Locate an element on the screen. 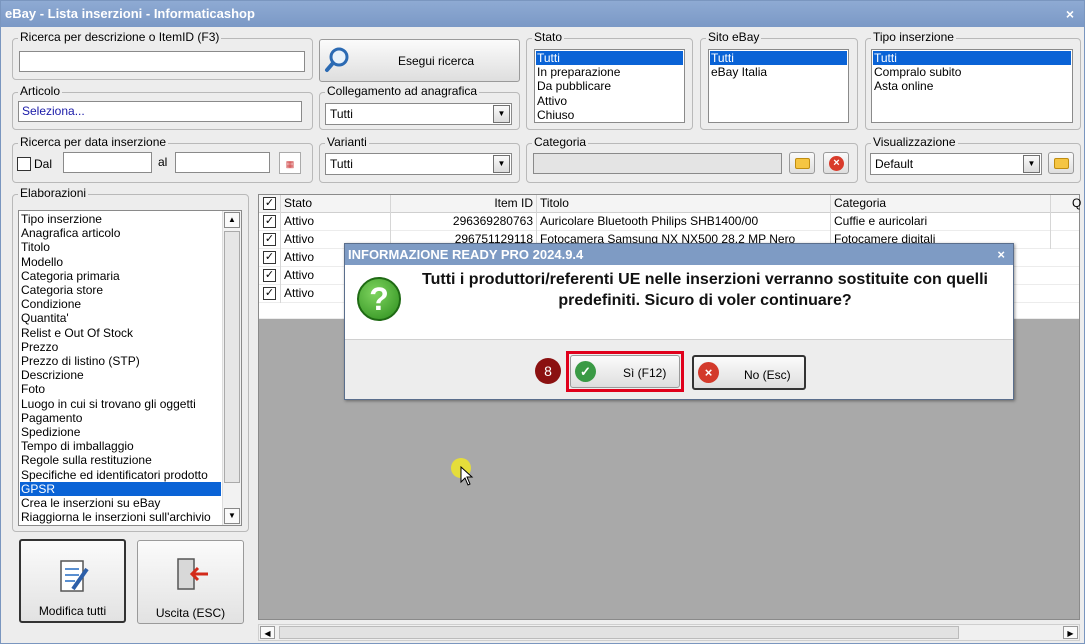 The image size is (1085, 644). listing-type-item: Asta online is located at coordinates (972, 86).